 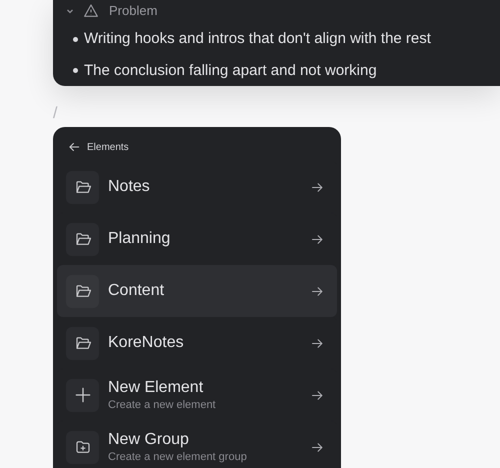 I want to click on item-label: Content, so click(x=137, y=291).